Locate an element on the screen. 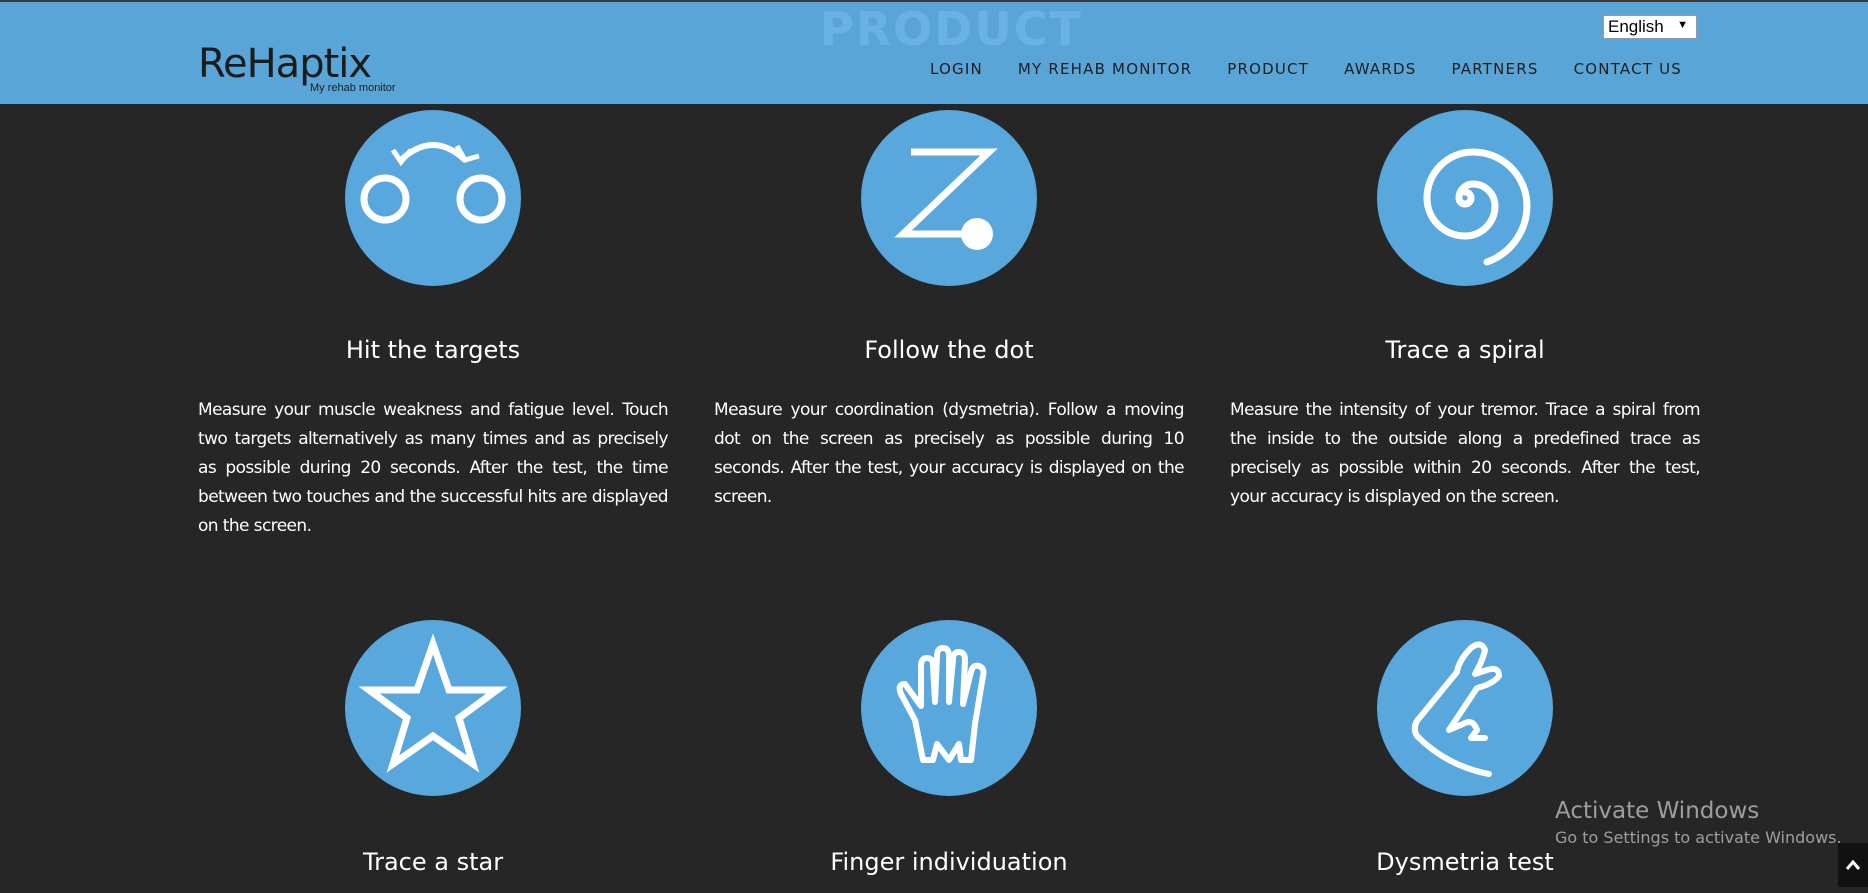  scroll-to-top-button is located at coordinates (1853, 865).